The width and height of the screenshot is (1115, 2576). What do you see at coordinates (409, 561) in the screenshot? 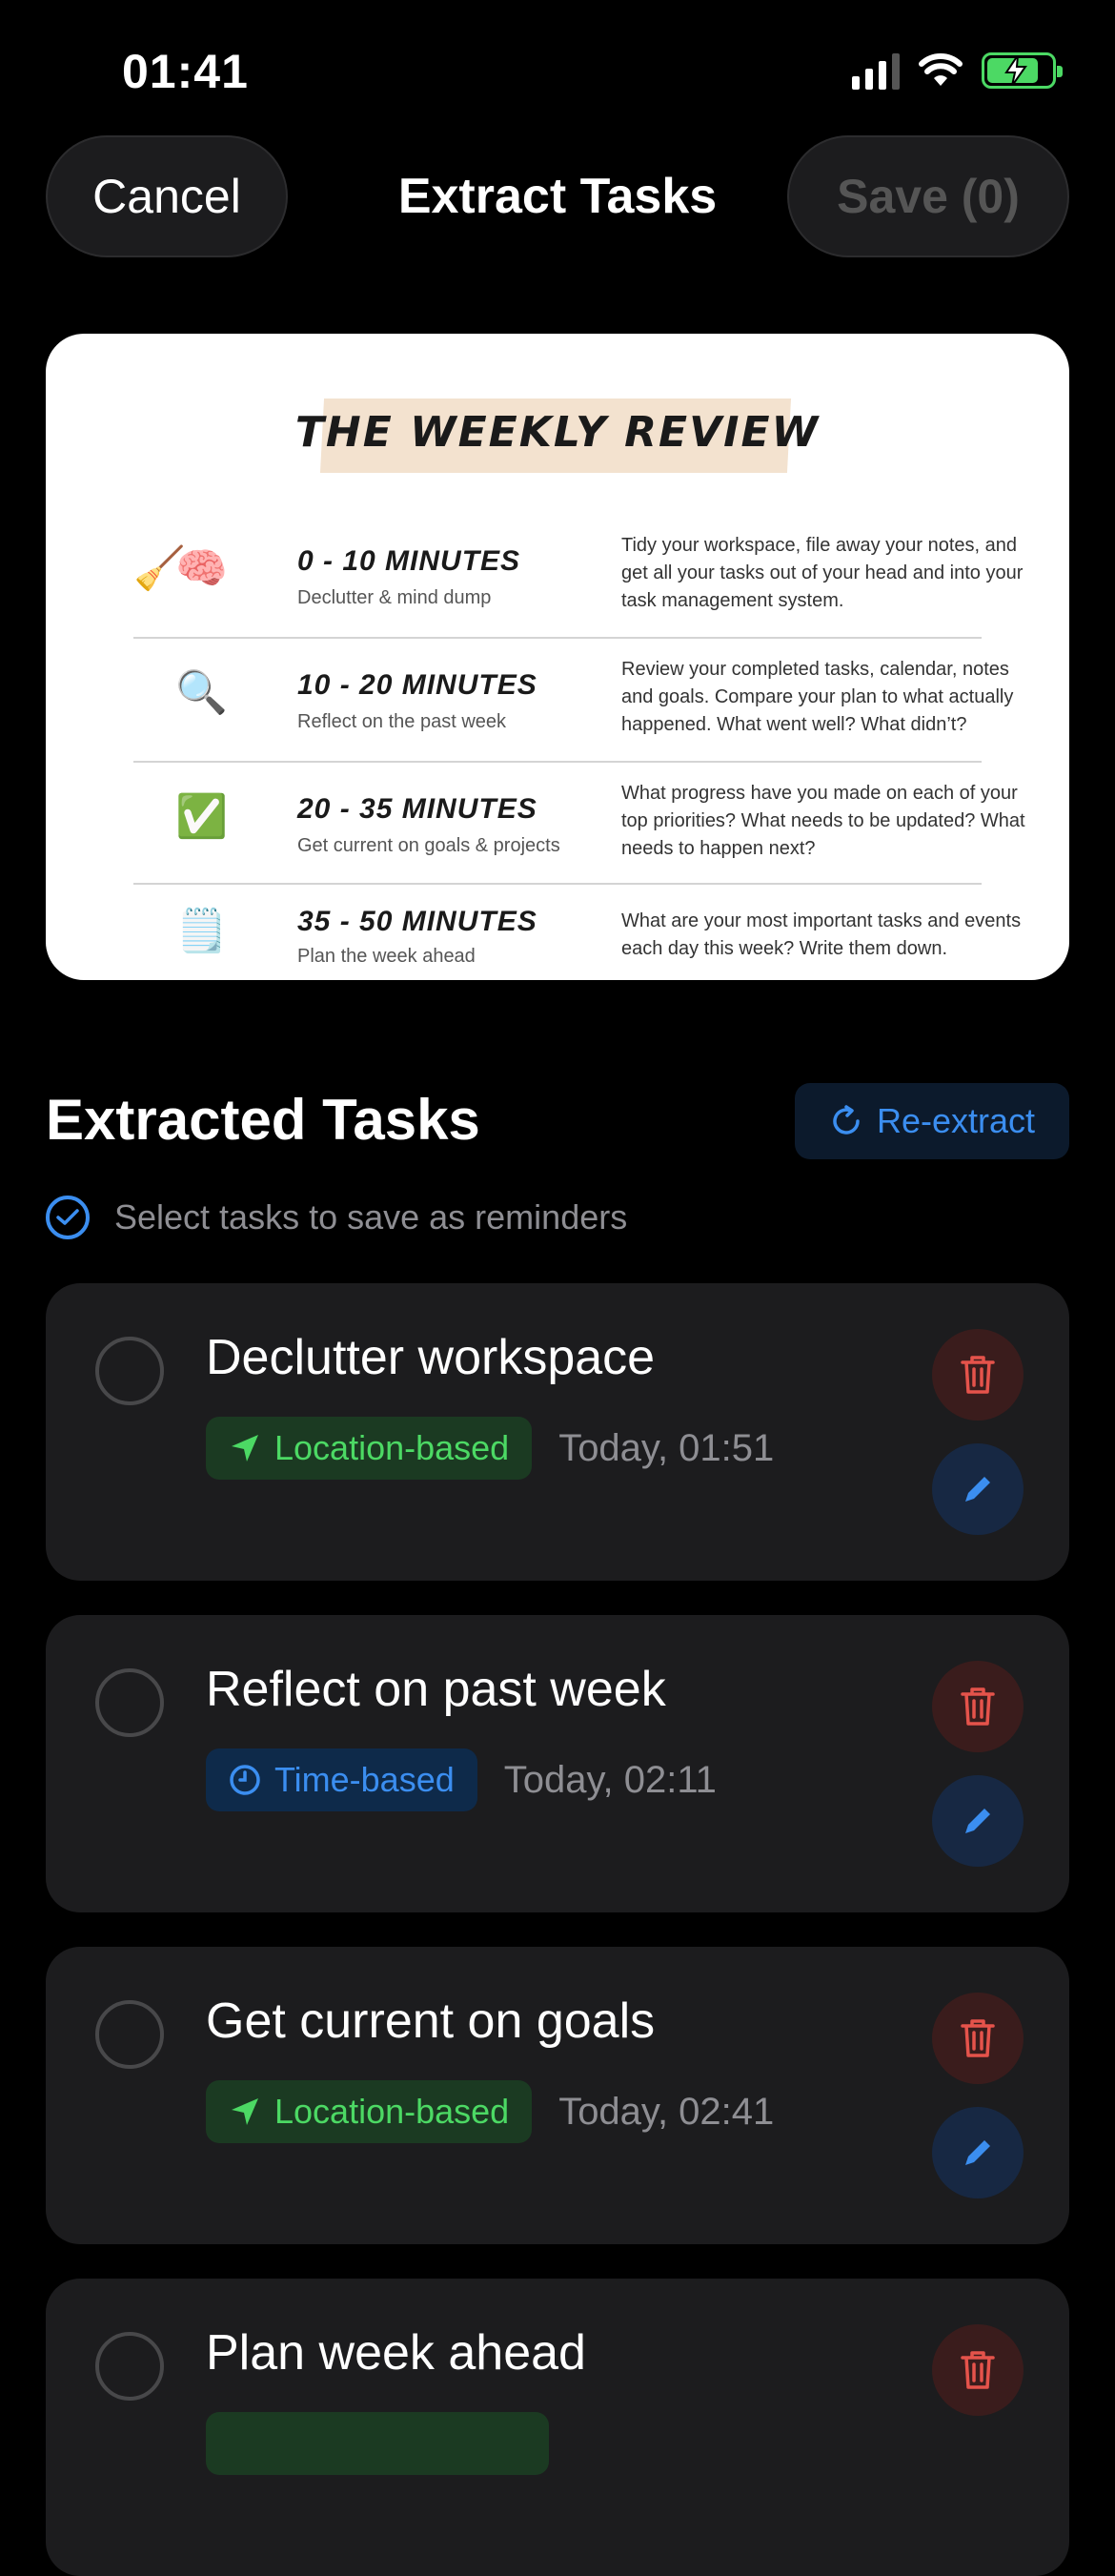
I see `row-range: 0 - 10 MINUTES` at bounding box center [409, 561].